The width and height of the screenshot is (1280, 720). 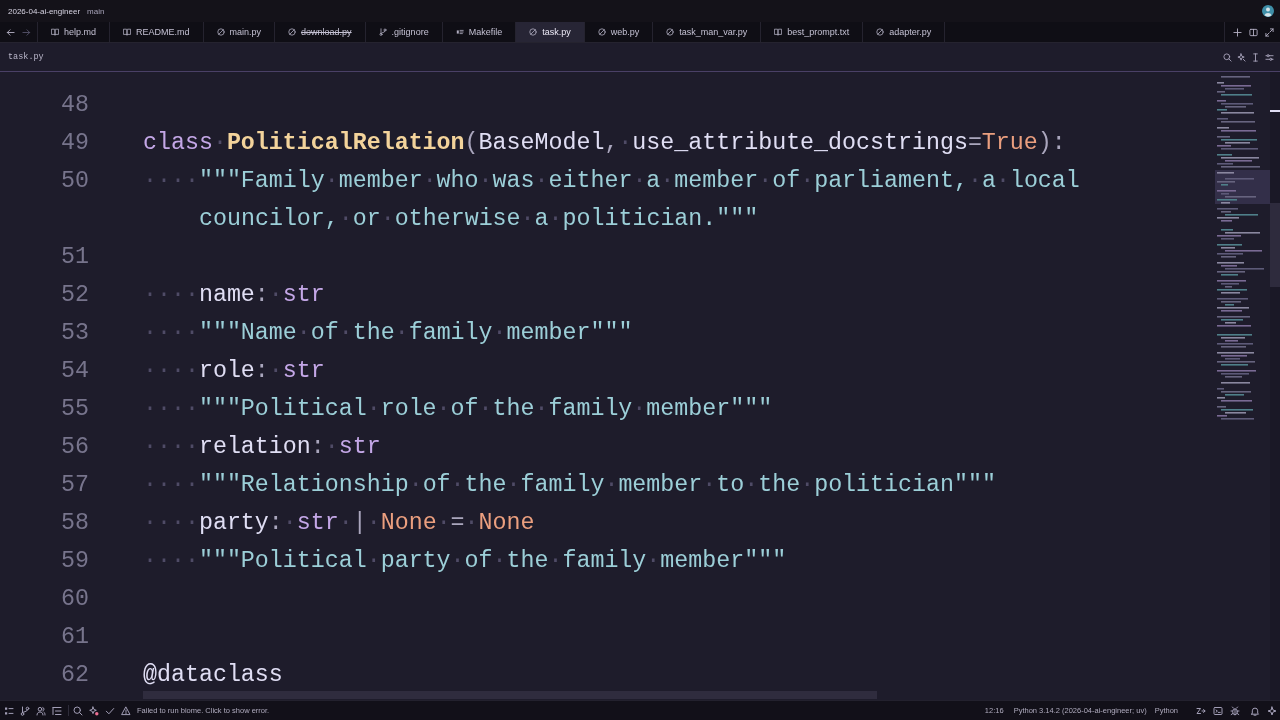 What do you see at coordinates (75, 371) in the screenshot?
I see `line-number: 54` at bounding box center [75, 371].